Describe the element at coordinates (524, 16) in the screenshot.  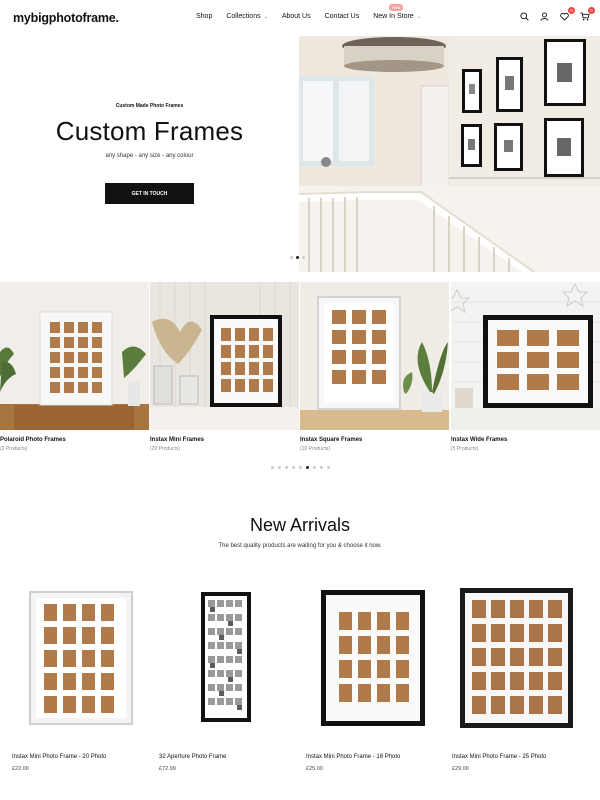
I see `search-icon` at that location.